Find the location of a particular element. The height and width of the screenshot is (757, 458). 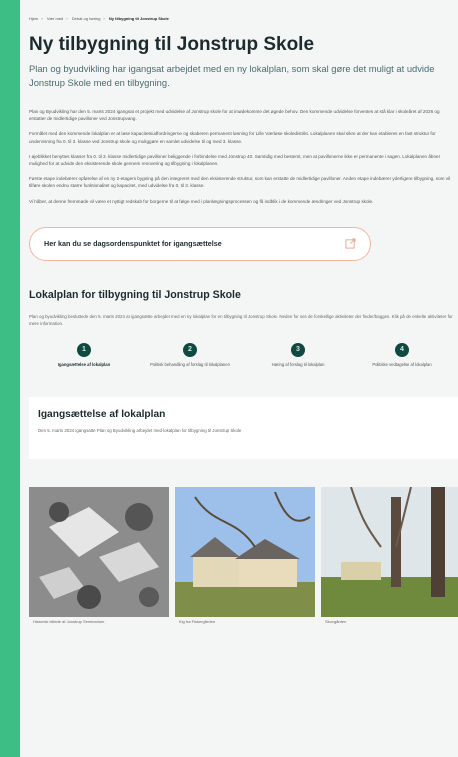

step-label: Høring af forslag til lokalplan is located at coordinates (298, 364).